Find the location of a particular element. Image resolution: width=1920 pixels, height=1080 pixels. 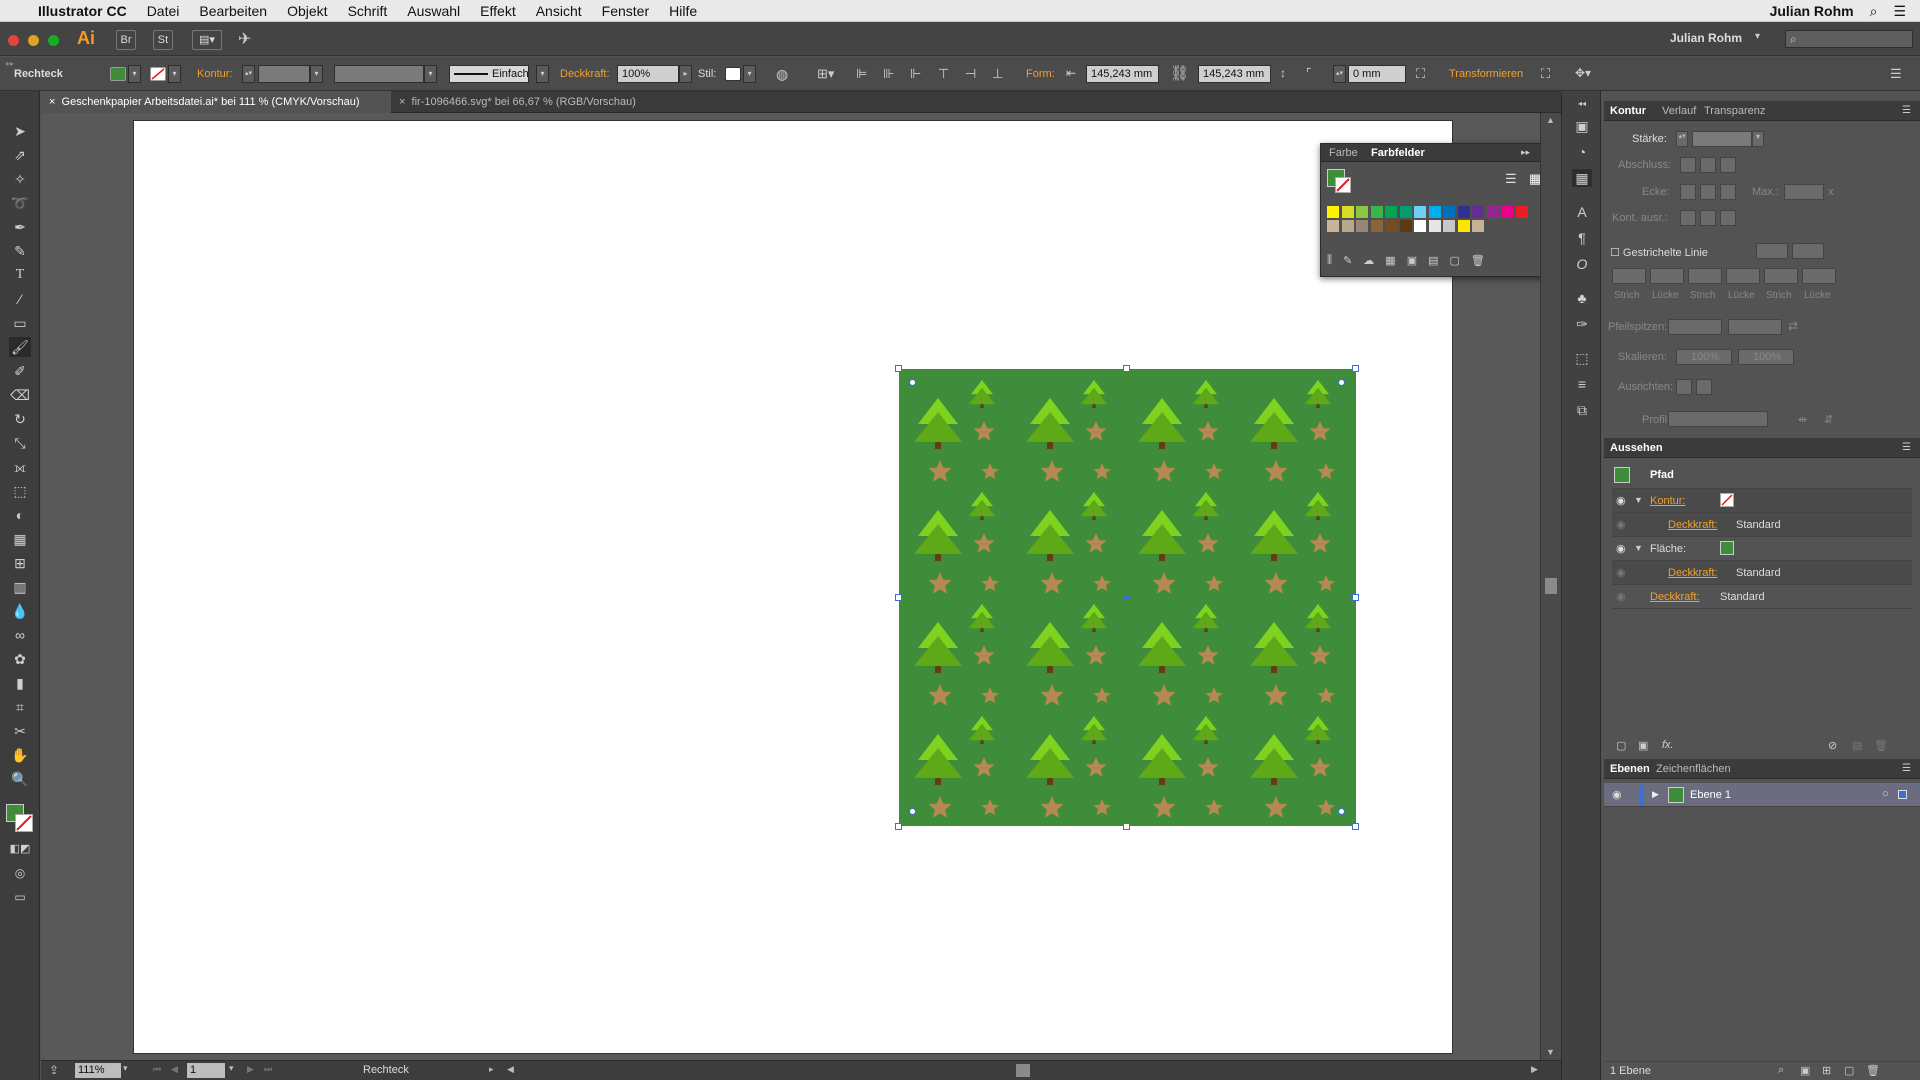

show-kinds-icon: ☁ is located at coordinates (1368, 262).